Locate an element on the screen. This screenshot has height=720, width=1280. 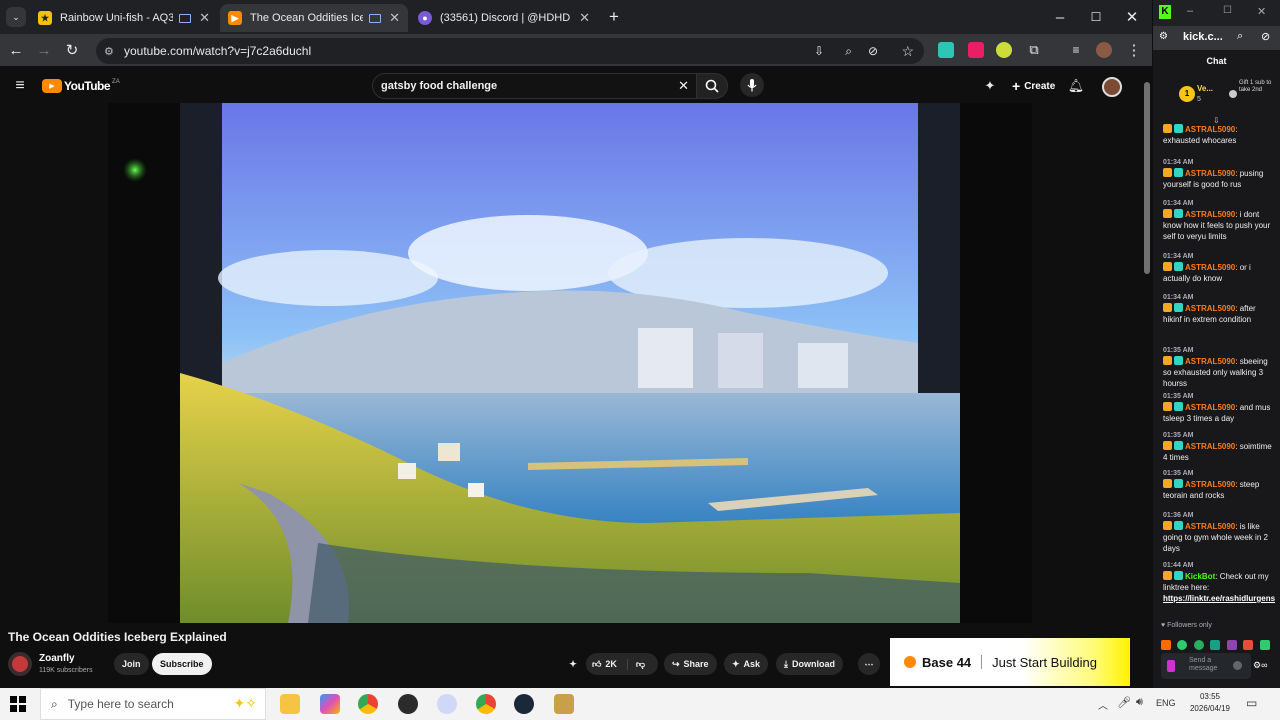
tab-aq3d: ★ Rainbow Uni-fish - AQ3D ✕ is located at coordinates (124, 18).